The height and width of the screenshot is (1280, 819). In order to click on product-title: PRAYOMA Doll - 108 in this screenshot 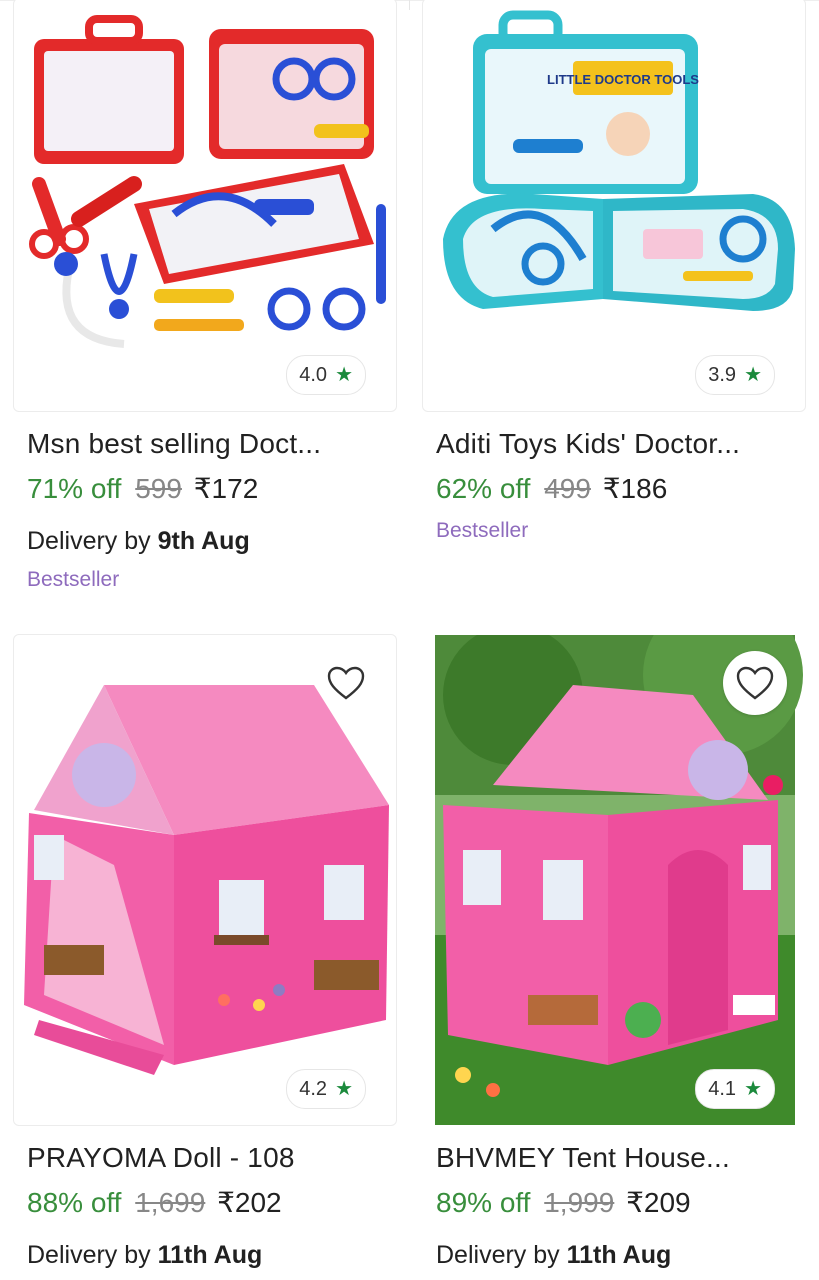, I will do `click(212, 1158)`.